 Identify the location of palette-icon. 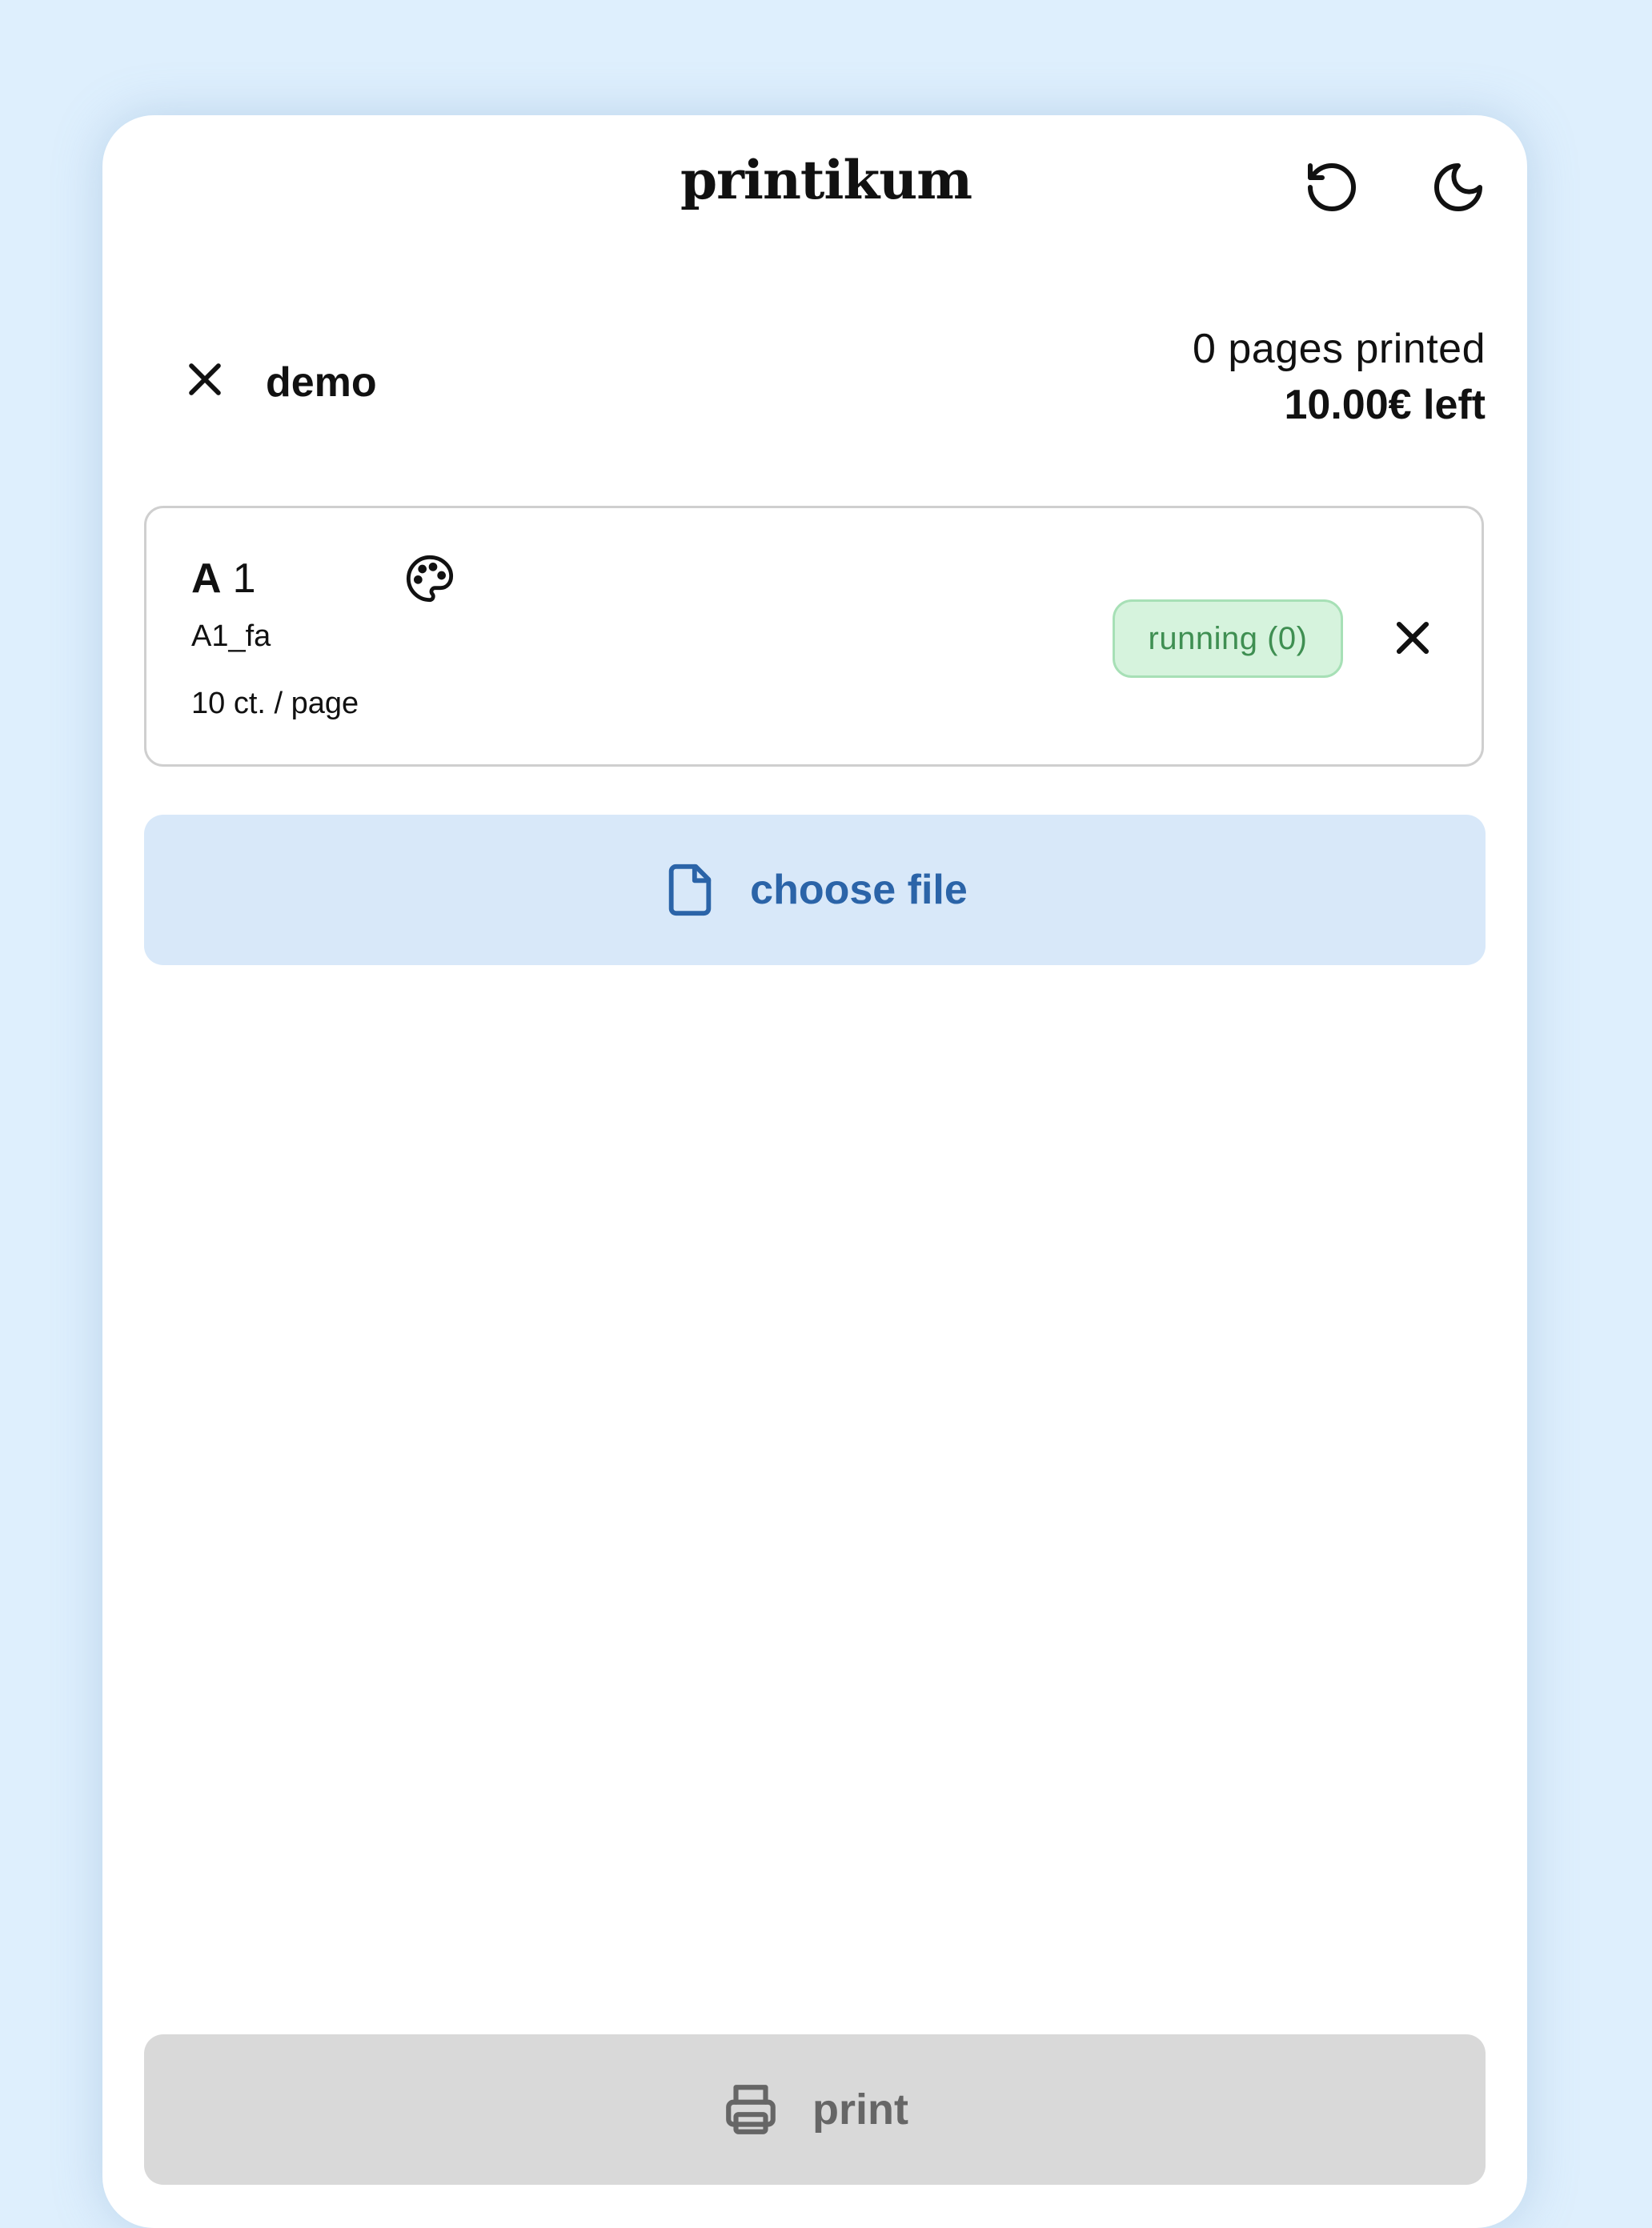
(430, 579).